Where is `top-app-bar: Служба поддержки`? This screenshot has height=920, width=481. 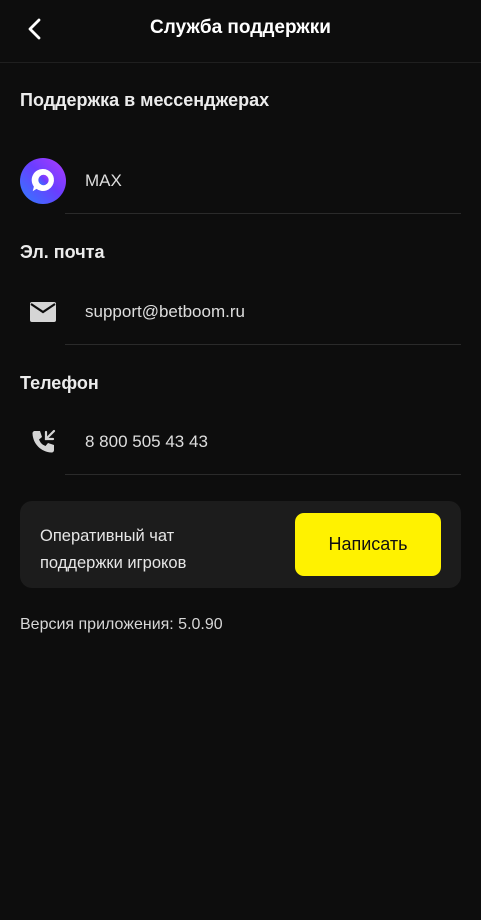 top-app-bar: Служба поддержки is located at coordinates (240, 31).